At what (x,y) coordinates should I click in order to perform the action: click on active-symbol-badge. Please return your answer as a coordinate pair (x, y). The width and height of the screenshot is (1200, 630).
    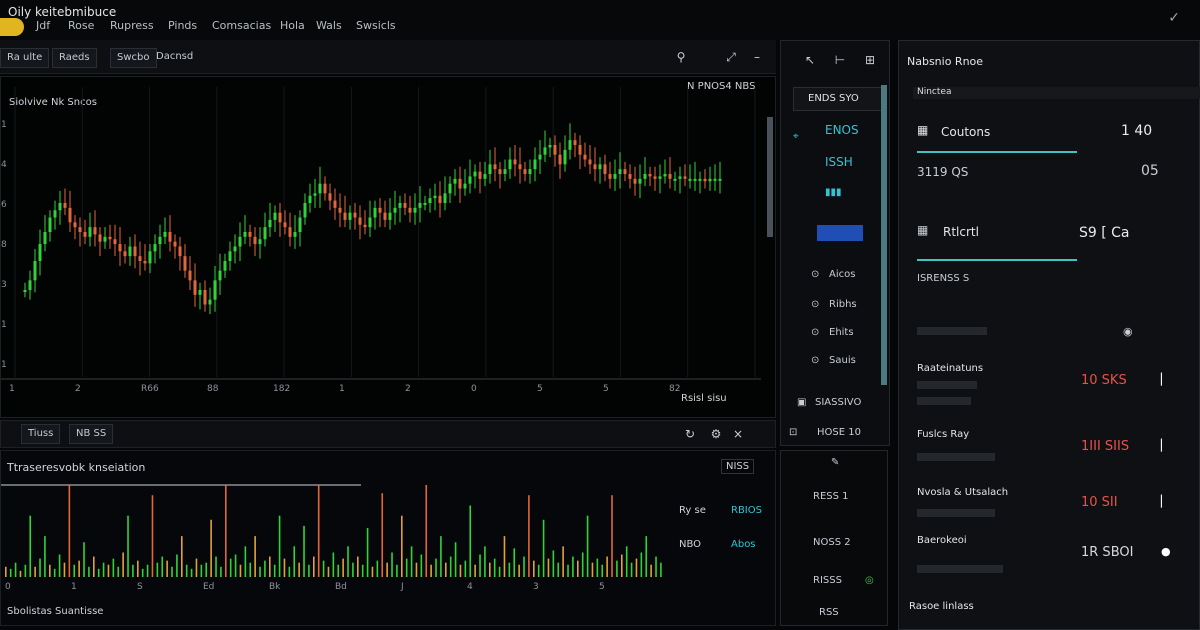
    Looking at the image, I should click on (840, 233).